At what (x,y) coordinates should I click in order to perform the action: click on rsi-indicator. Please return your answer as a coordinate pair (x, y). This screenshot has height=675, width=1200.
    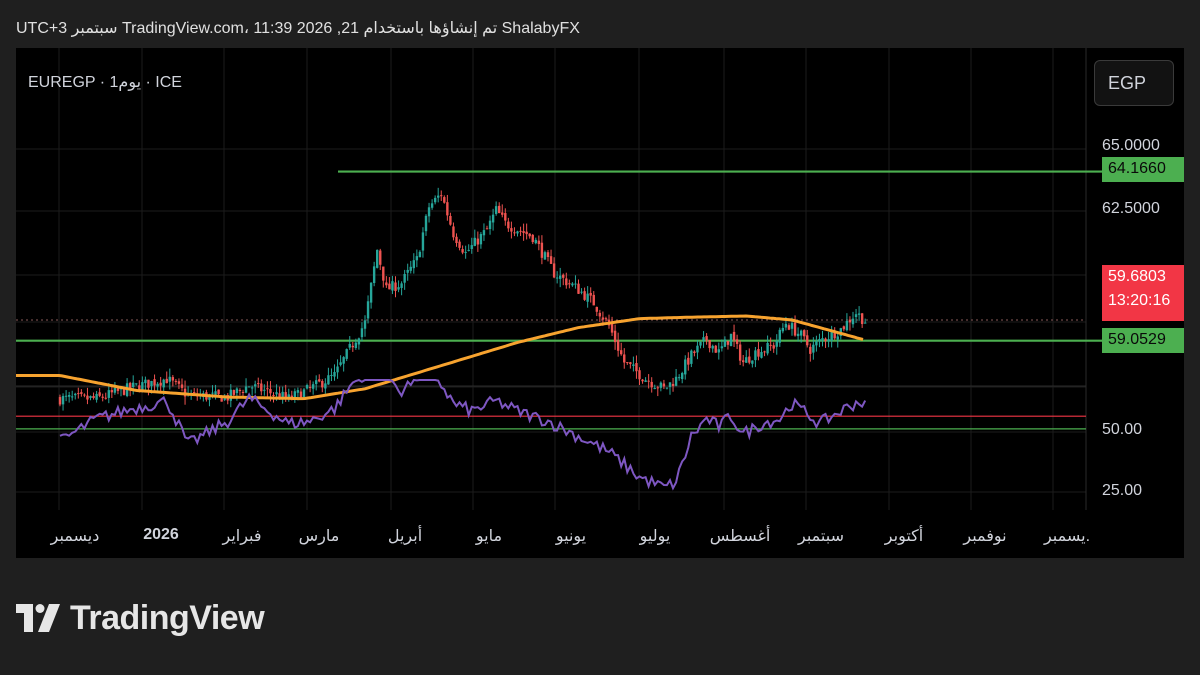
    Looking at the image, I should click on (551, 434).